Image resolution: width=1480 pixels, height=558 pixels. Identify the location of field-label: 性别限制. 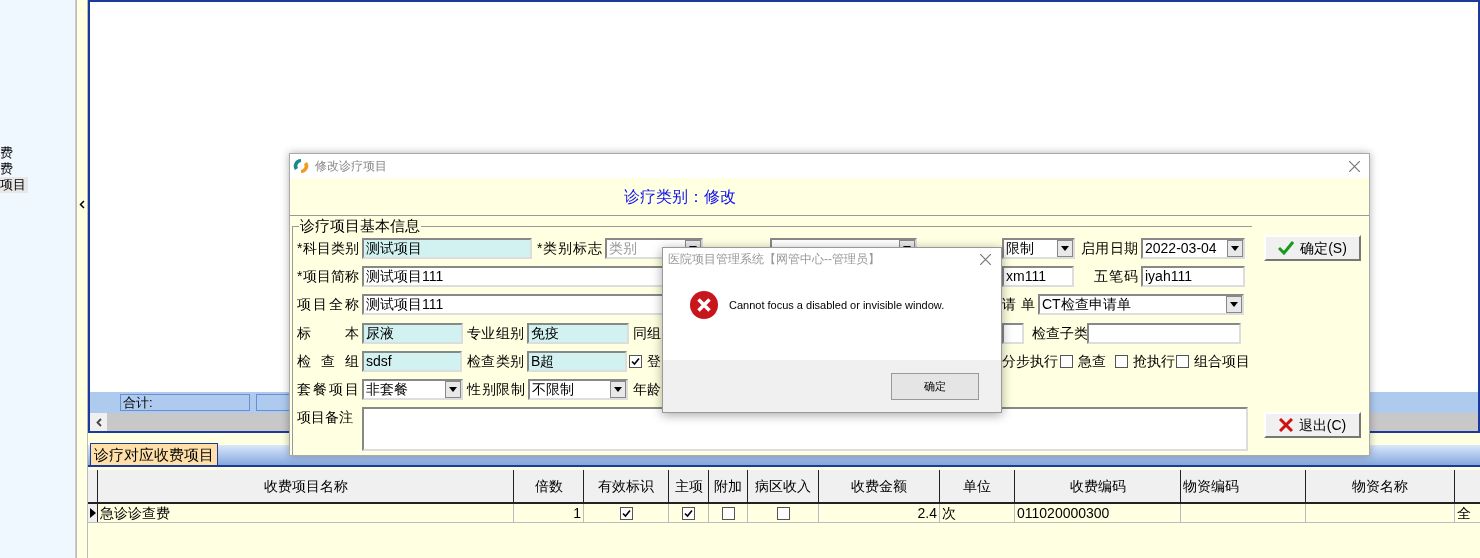
(496, 389).